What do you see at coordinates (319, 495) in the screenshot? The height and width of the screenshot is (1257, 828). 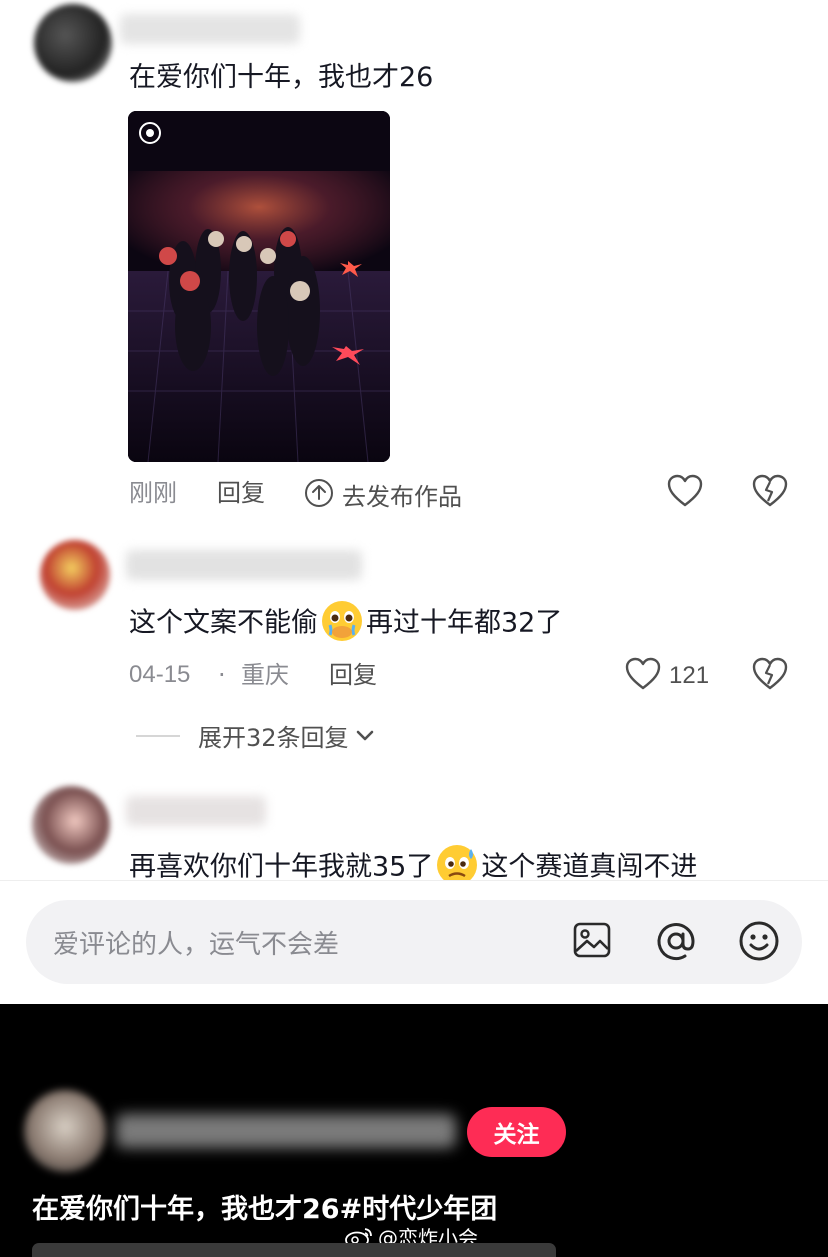 I see `upload-icon` at bounding box center [319, 495].